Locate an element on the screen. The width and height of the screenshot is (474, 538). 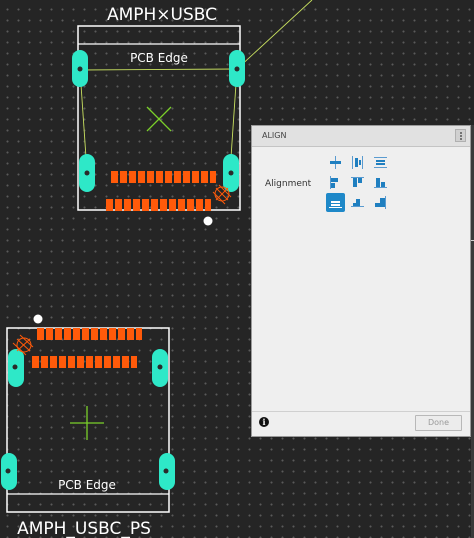
panel-menu-icon is located at coordinates (460, 135).